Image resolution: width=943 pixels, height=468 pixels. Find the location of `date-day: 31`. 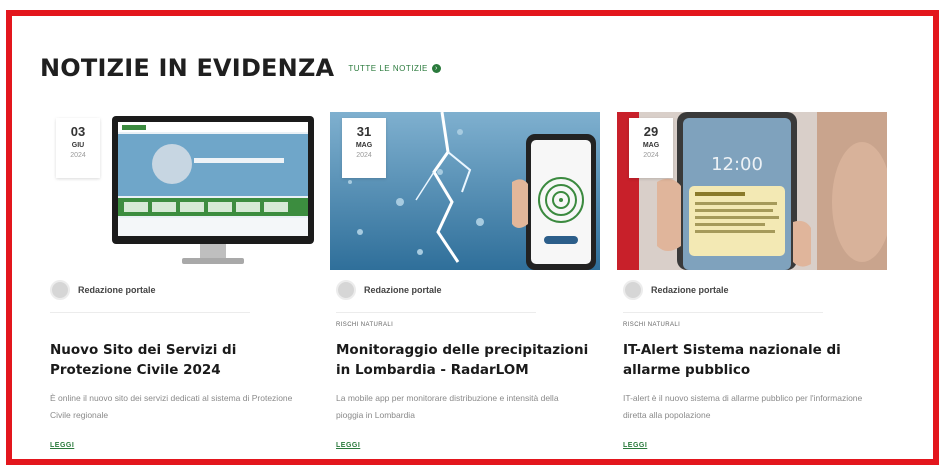

date-day: 31 is located at coordinates (364, 131).